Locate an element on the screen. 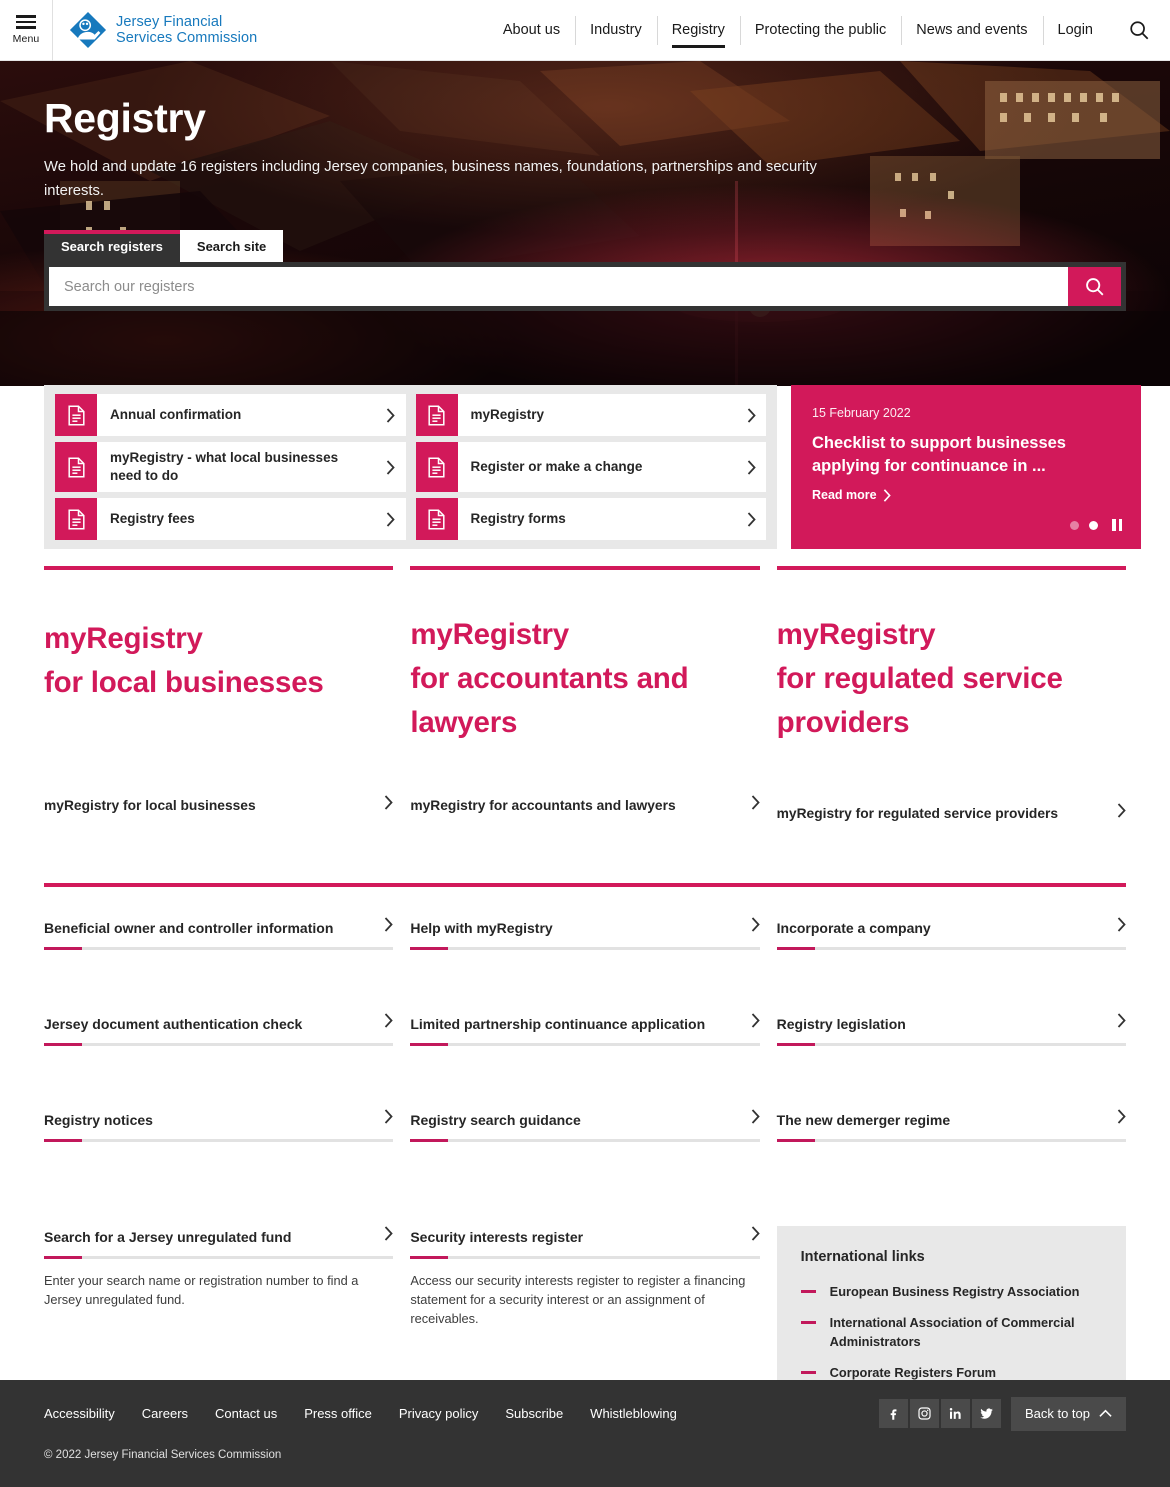  facebook-icon is located at coordinates (893, 1413).